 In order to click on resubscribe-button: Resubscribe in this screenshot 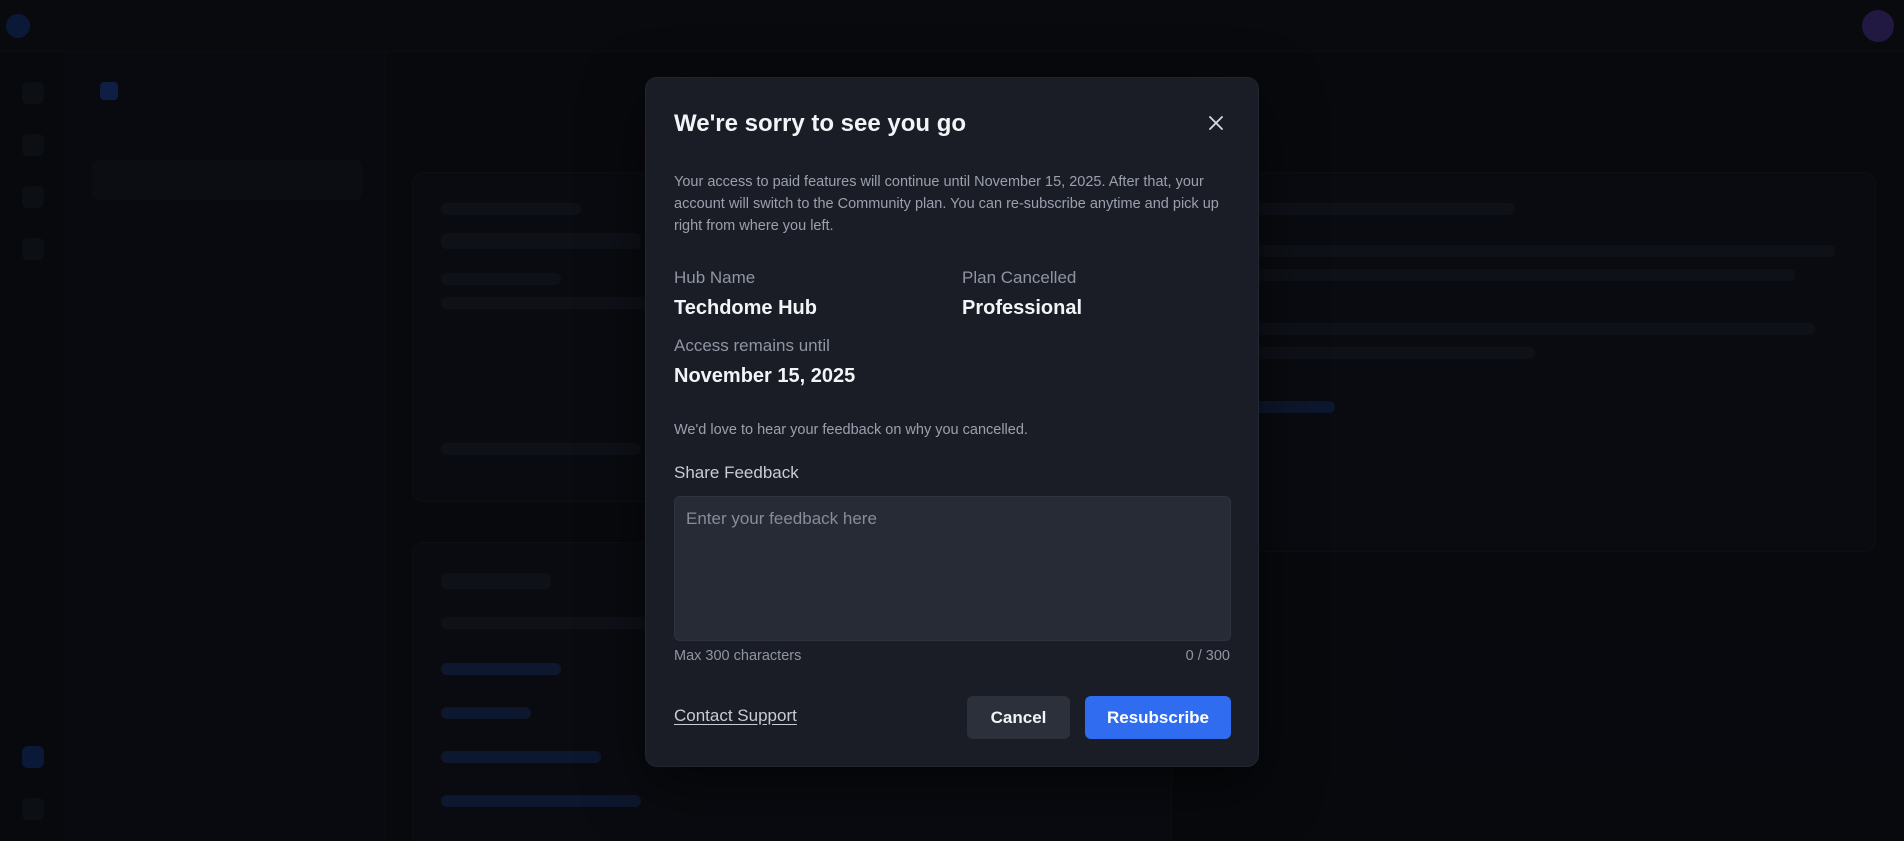, I will do `click(1158, 717)`.